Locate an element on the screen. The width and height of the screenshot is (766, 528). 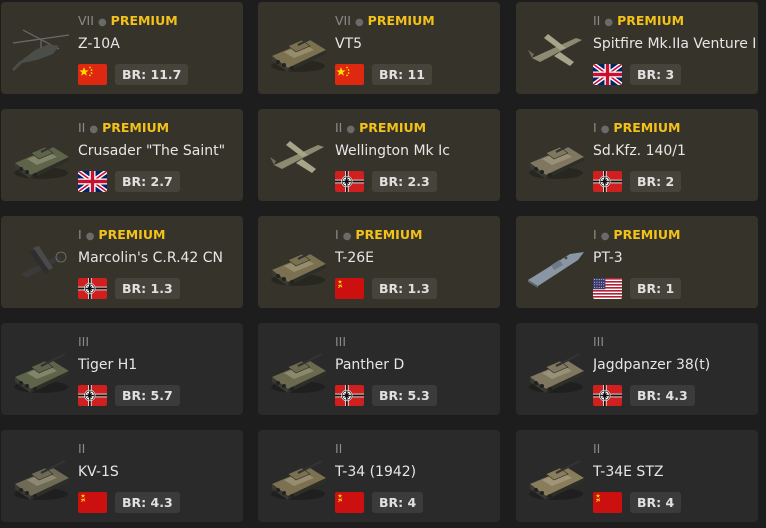
battle-rating-badge: BR: 2.7 is located at coordinates (147, 181).